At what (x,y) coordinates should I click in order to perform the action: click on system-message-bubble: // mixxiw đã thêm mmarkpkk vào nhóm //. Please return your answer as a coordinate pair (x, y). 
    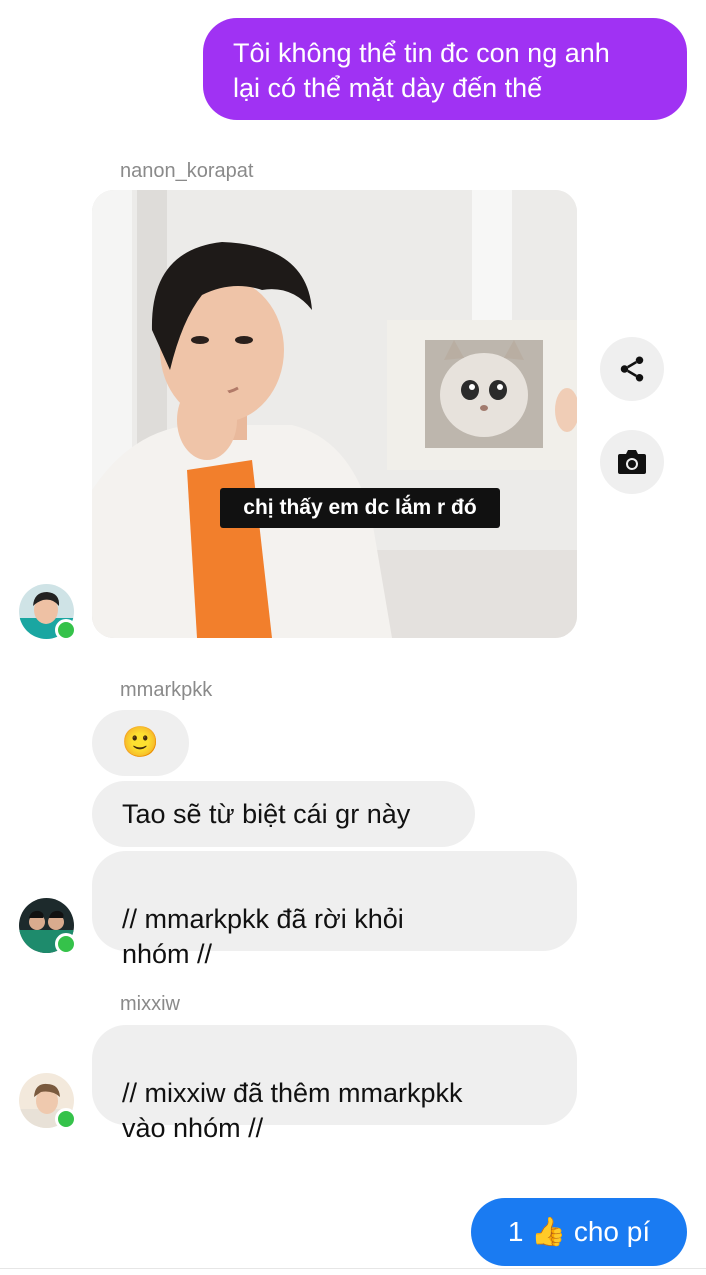
    Looking at the image, I should click on (334, 1084).